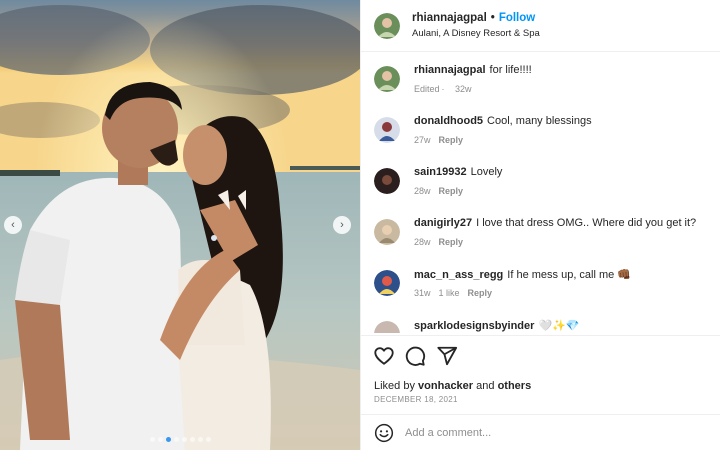 The image size is (720, 450). What do you see at coordinates (387, 26) in the screenshot?
I see `author-avatar` at bounding box center [387, 26].